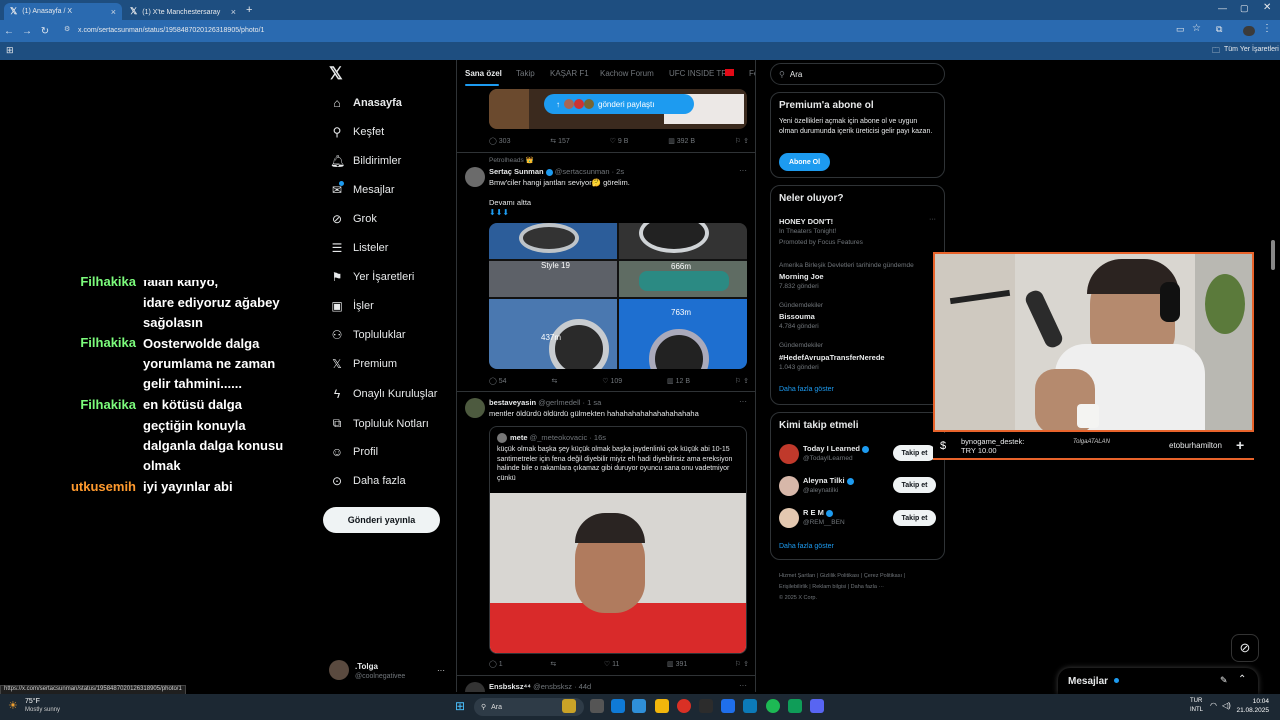  I want to click on wifi-icon: ◠, so click(1213, 705).